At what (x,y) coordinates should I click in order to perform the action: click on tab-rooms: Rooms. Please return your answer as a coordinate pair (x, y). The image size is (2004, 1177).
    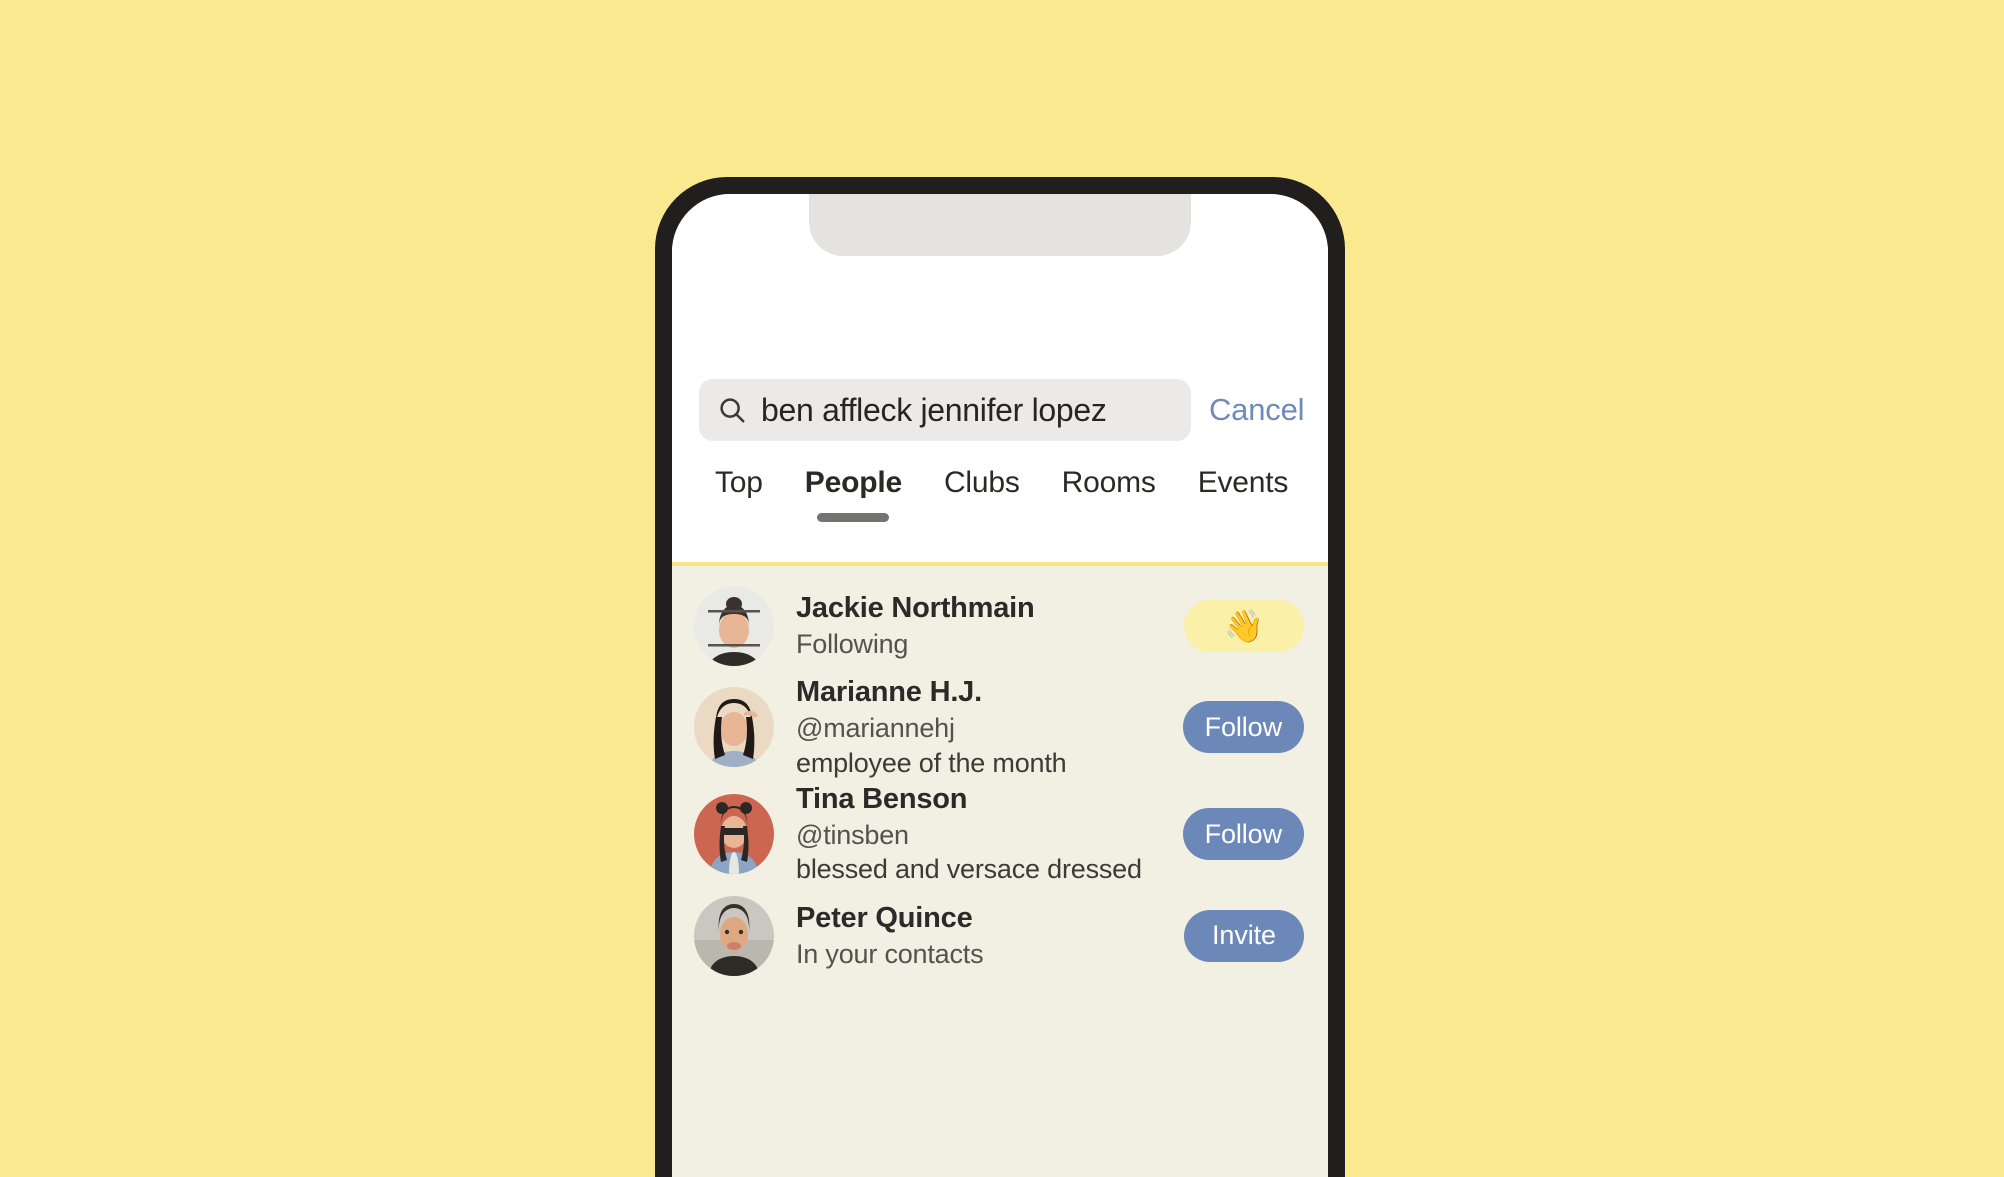
    Looking at the image, I should click on (1109, 494).